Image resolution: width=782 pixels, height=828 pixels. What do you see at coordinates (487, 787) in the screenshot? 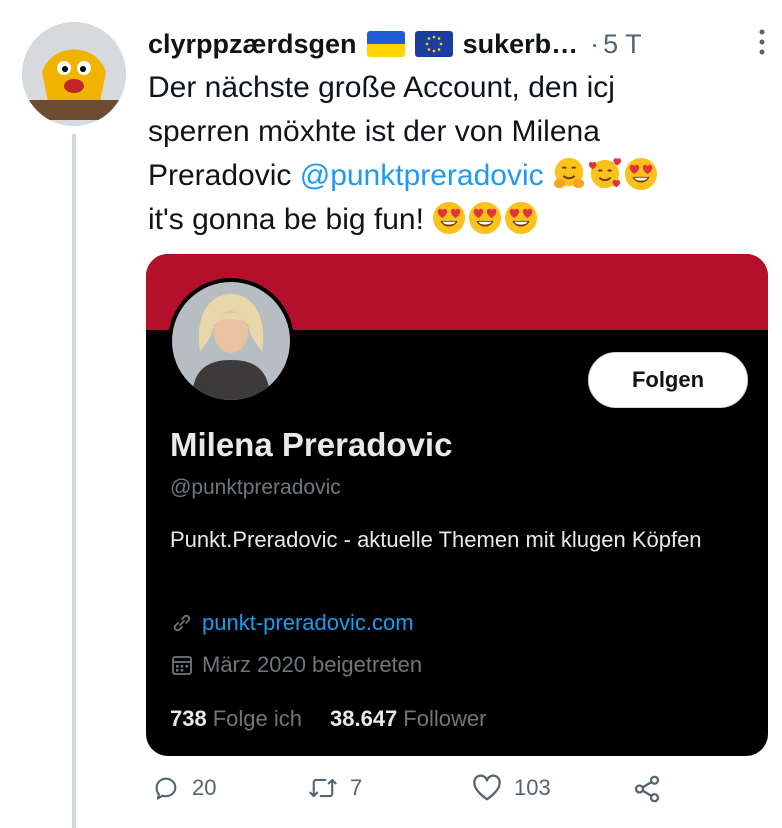
I see `like-icon` at bounding box center [487, 787].